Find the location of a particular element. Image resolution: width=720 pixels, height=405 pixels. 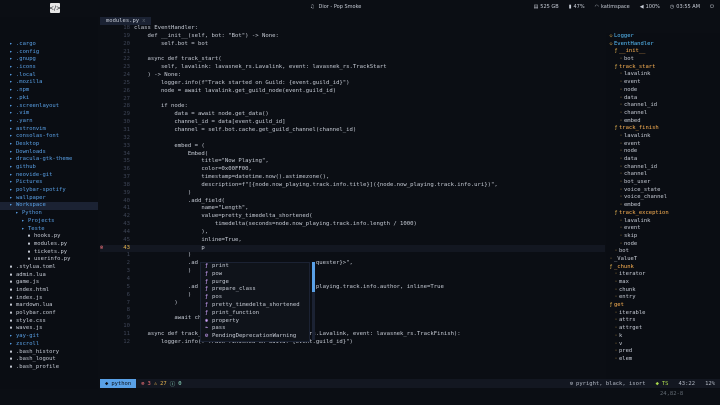

command-line: 24,82-8 is located at coordinates (360, 397).